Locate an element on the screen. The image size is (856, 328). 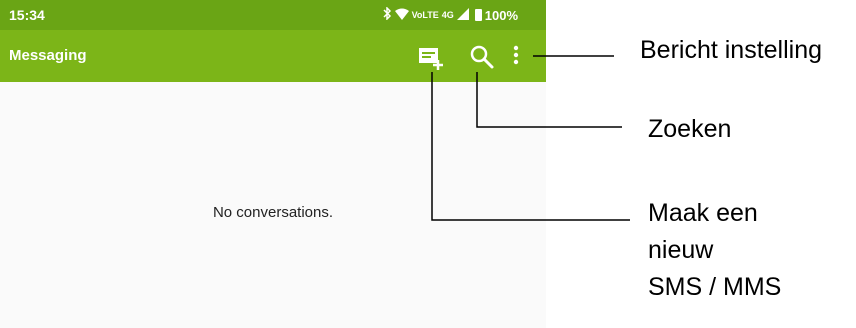
new-message-callout-line2: nieuw is located at coordinates (681, 250).